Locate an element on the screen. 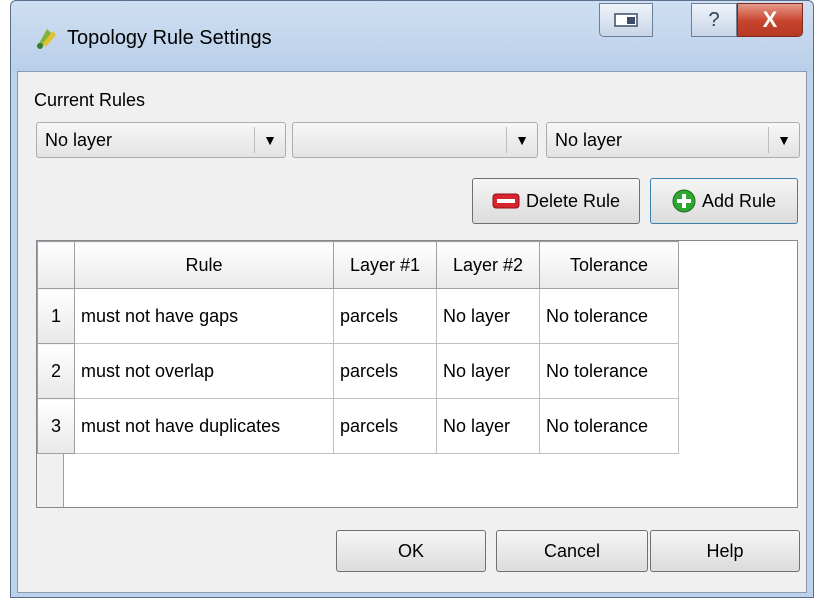 The height and width of the screenshot is (603, 820). qgis-topology-icon is located at coordinates (46, 39).